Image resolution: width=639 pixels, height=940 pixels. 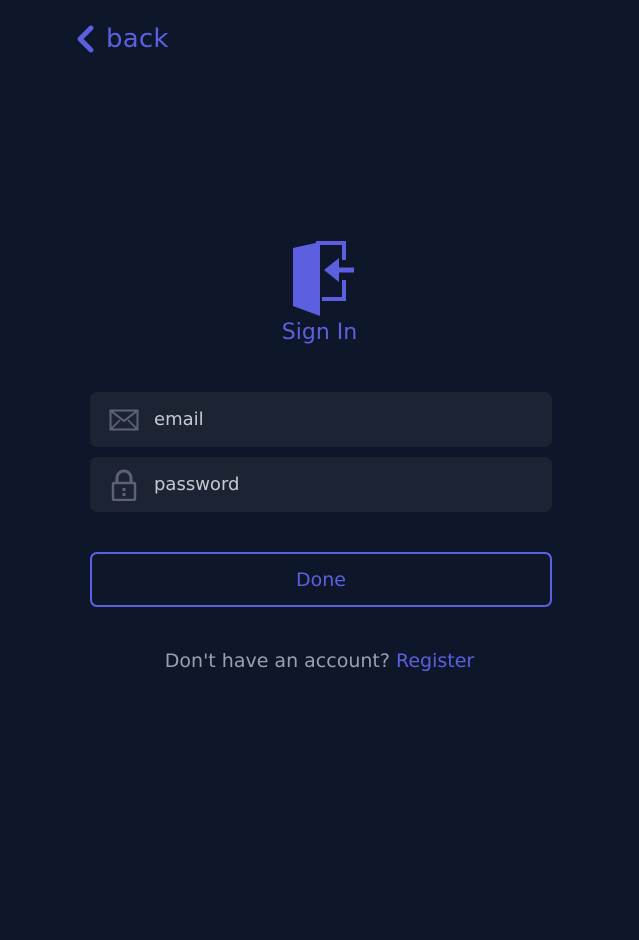 What do you see at coordinates (85, 39) in the screenshot?
I see `chevron-left-icon` at bounding box center [85, 39].